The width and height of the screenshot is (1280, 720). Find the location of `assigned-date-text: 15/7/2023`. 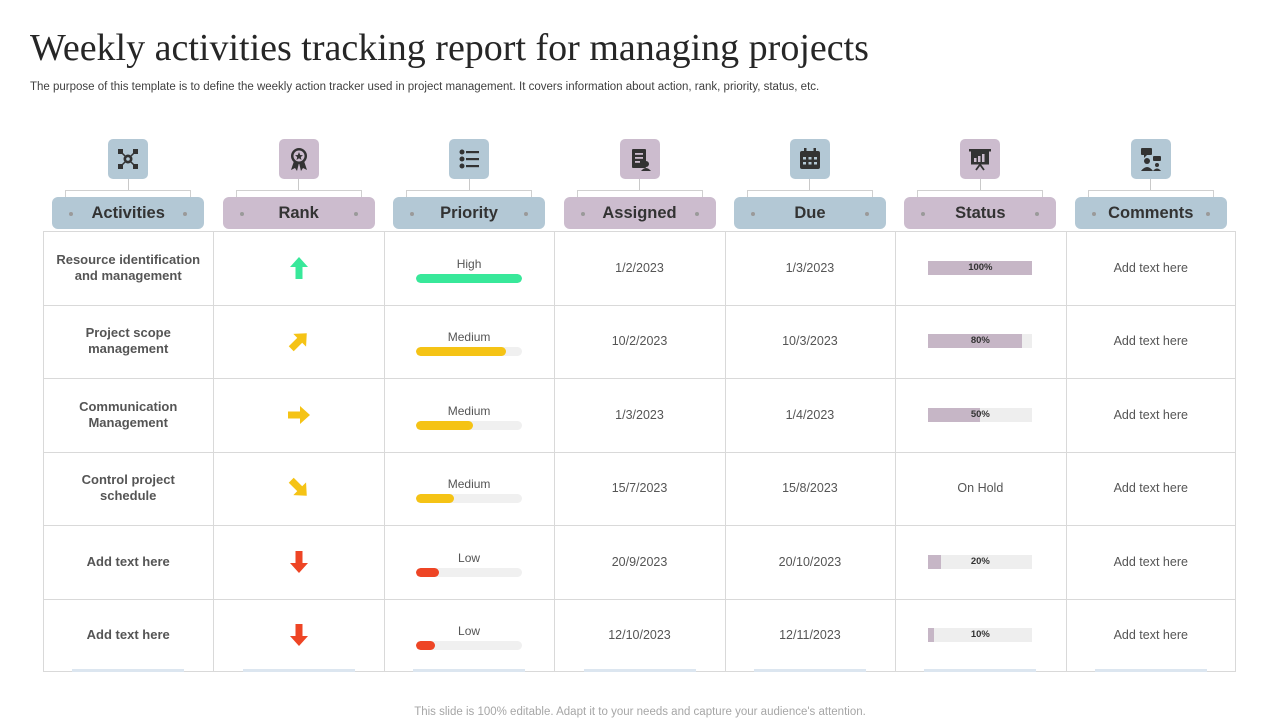

assigned-date-text: 15/7/2023 is located at coordinates (639, 488).